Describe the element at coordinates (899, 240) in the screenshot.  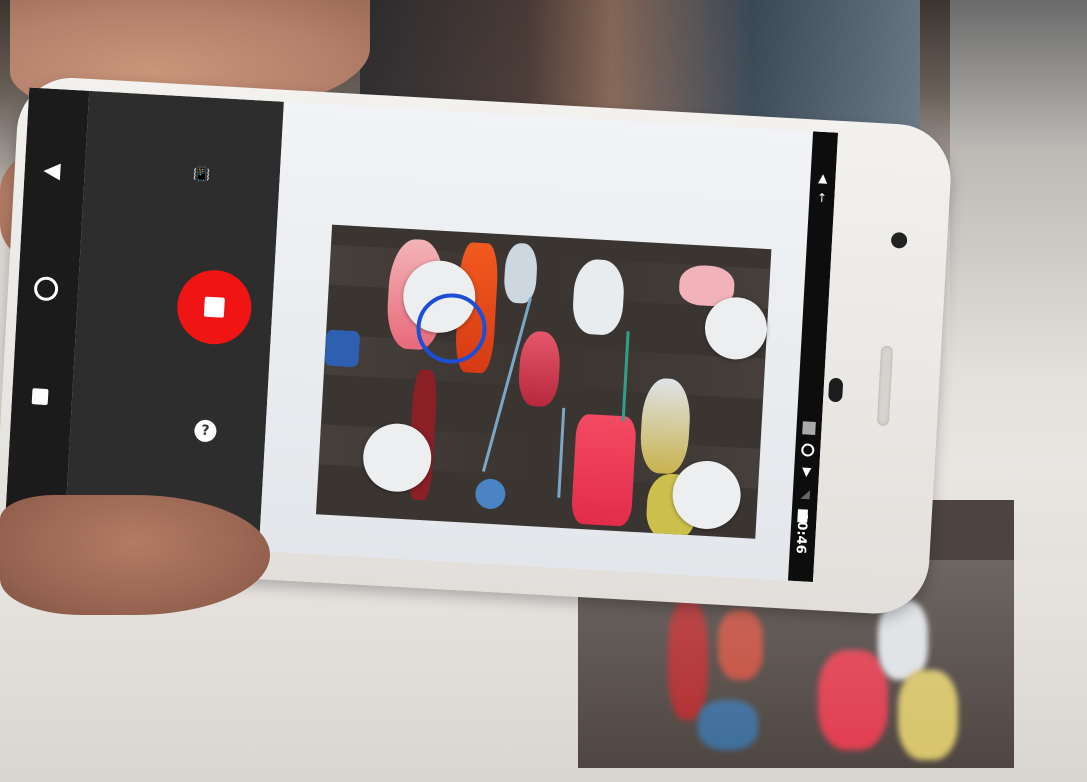
I see `front-camera` at that location.